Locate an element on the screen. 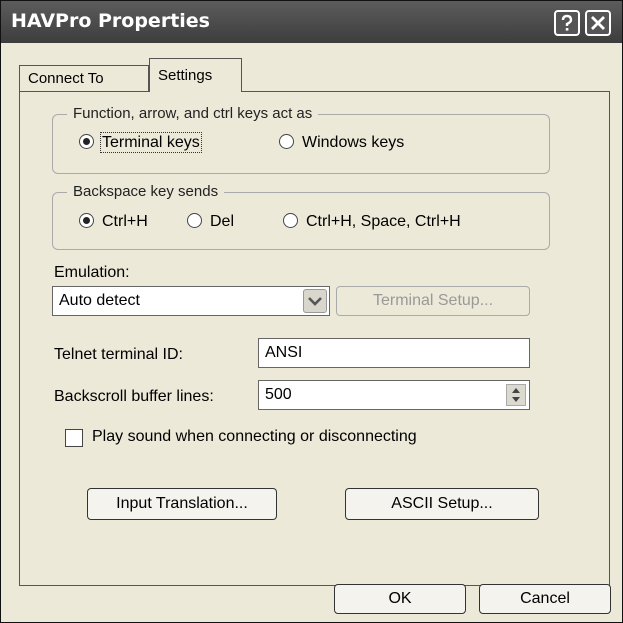  radio-windows-keys-label: Windows keys is located at coordinates (353, 142).